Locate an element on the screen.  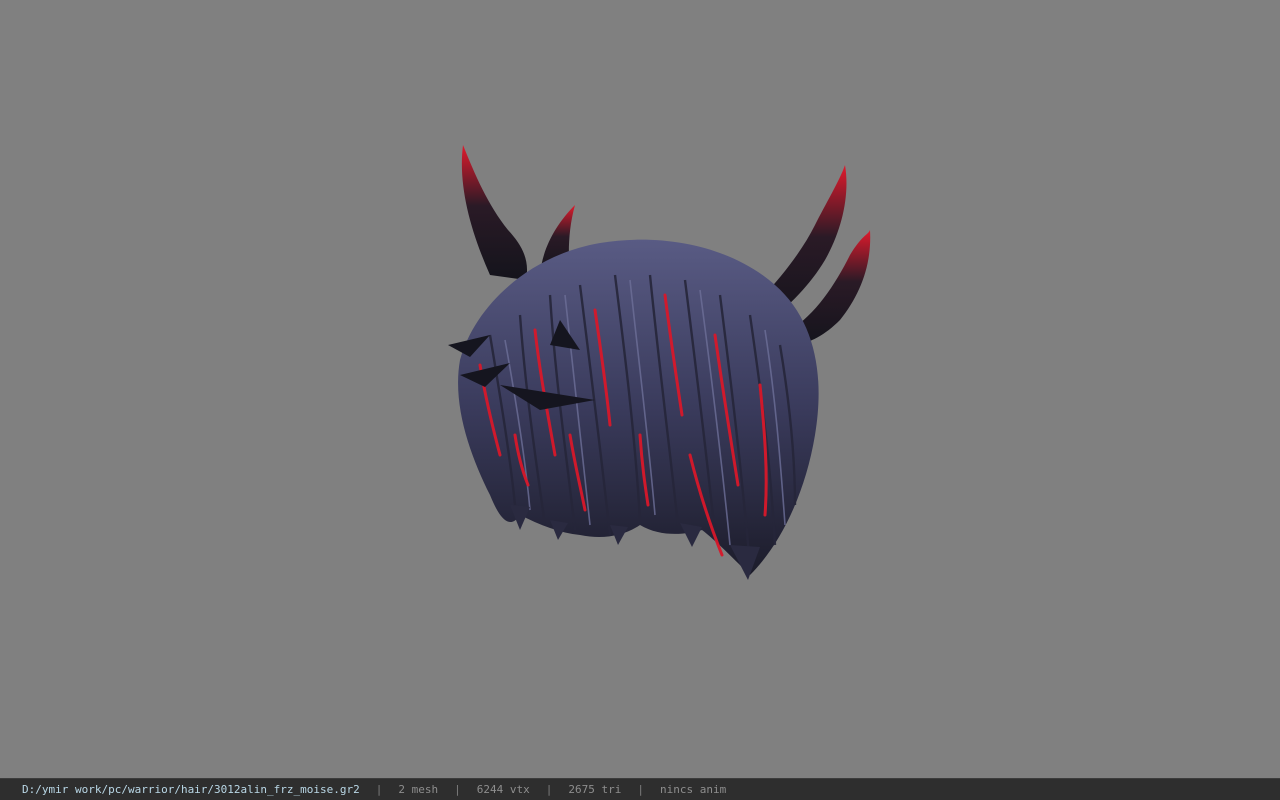
horn-left-outer is located at coordinates (494, 212).